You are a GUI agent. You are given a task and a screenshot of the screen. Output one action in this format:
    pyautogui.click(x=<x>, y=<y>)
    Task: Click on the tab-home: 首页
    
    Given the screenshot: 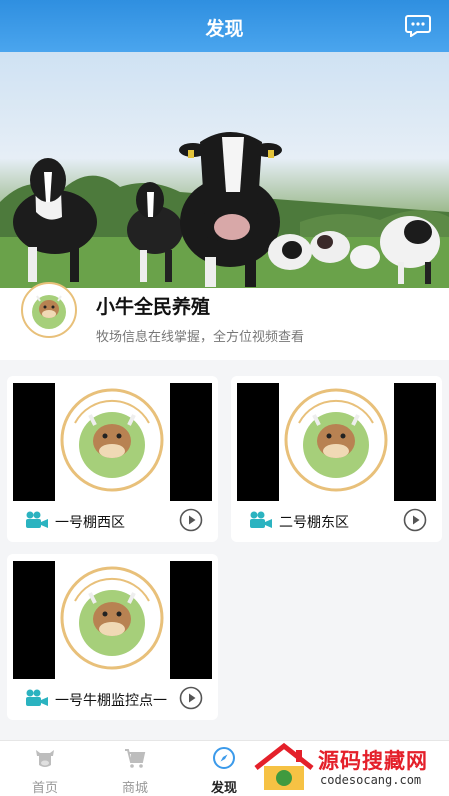 What is the action you would take?
    pyautogui.click(x=45, y=768)
    